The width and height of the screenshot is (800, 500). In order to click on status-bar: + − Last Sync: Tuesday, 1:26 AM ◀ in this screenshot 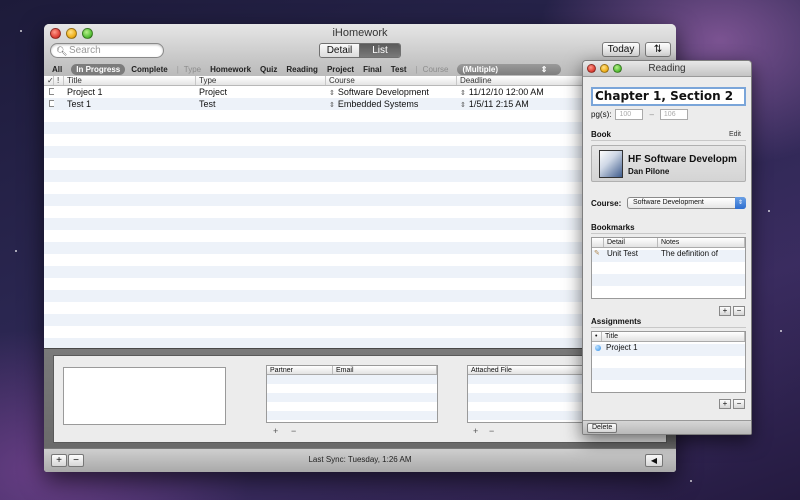, I will do `click(360, 460)`.